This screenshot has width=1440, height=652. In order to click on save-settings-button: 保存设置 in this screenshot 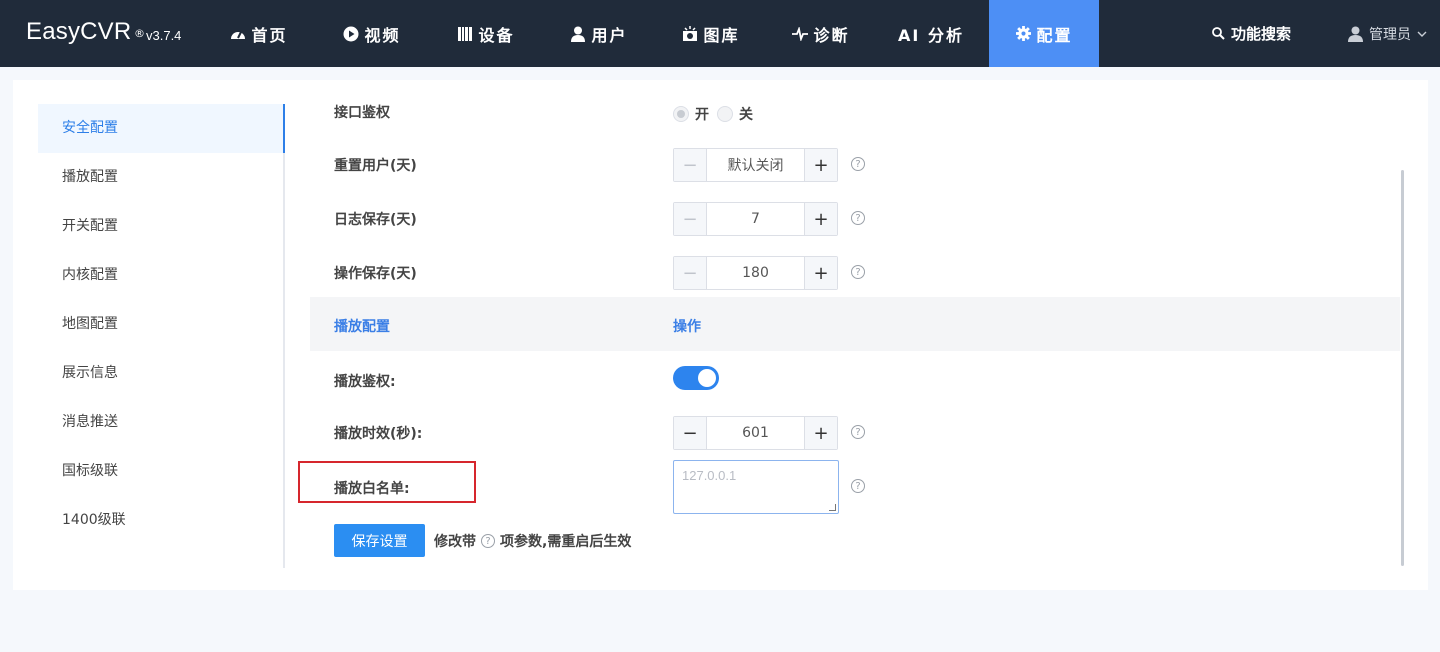, I will do `click(379, 540)`.